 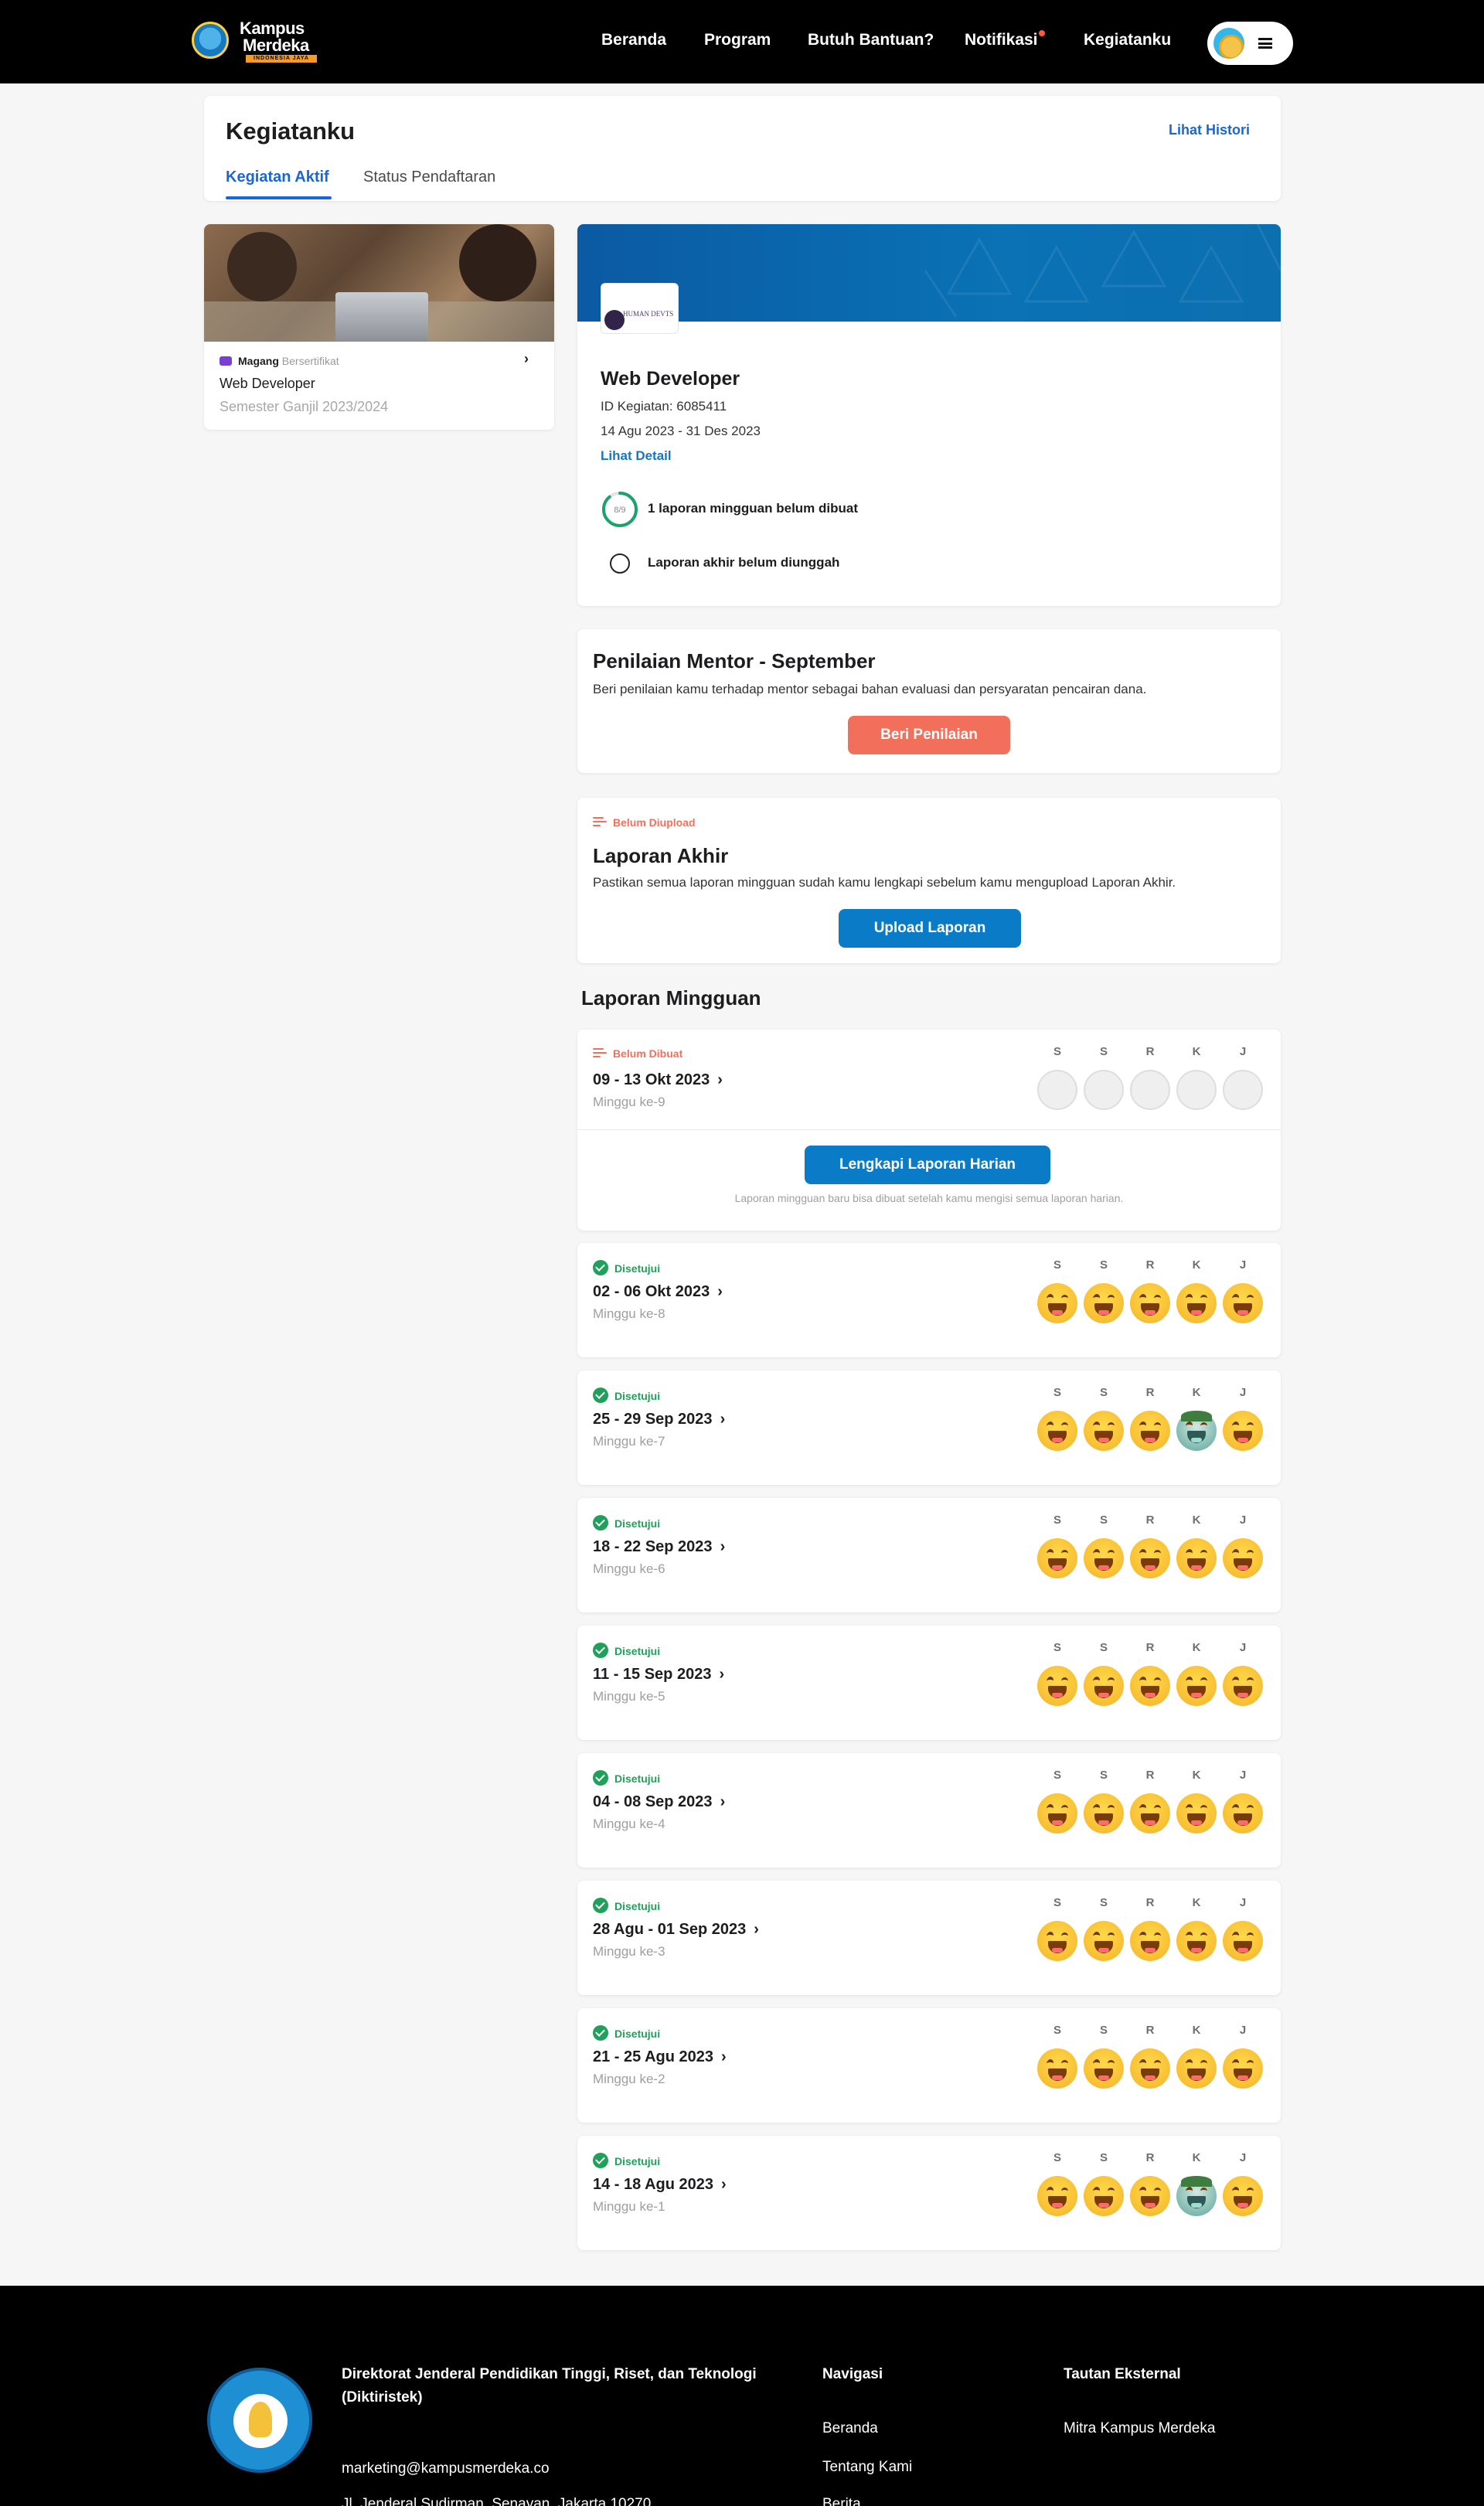 What do you see at coordinates (659, 1802) in the screenshot?
I see `week-range-link: 04 - 08 Sep 2023 ›` at bounding box center [659, 1802].